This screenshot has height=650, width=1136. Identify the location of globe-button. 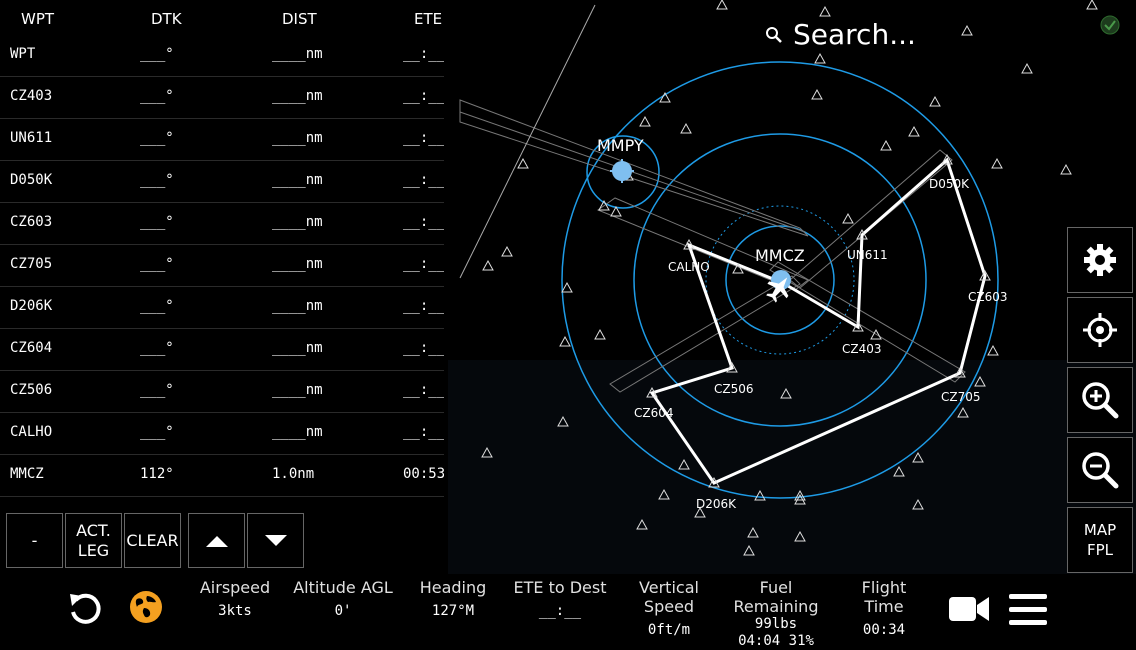
(146, 609).